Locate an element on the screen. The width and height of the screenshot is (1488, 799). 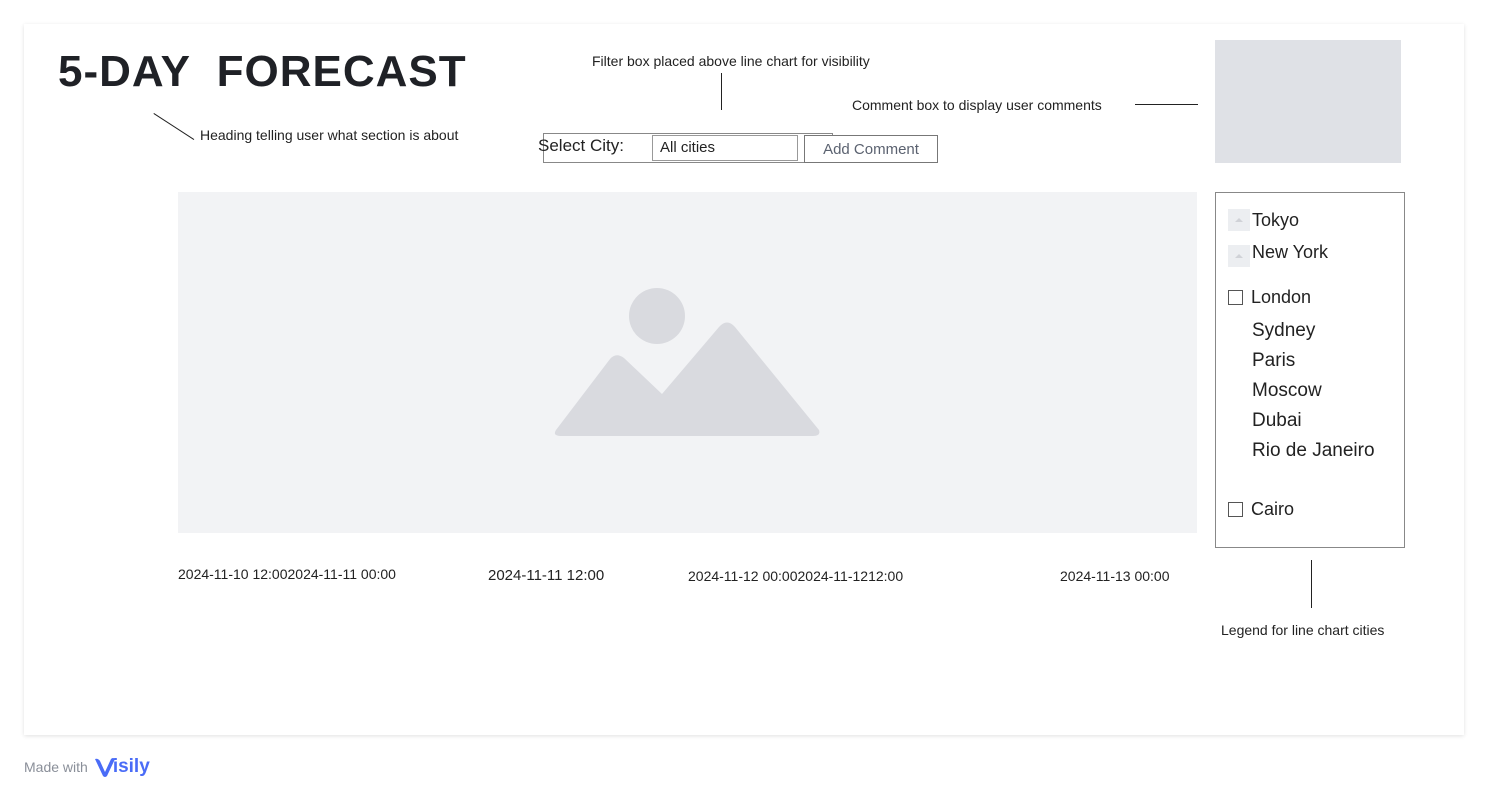
select-city-label: Select City: is located at coordinates (581, 145).